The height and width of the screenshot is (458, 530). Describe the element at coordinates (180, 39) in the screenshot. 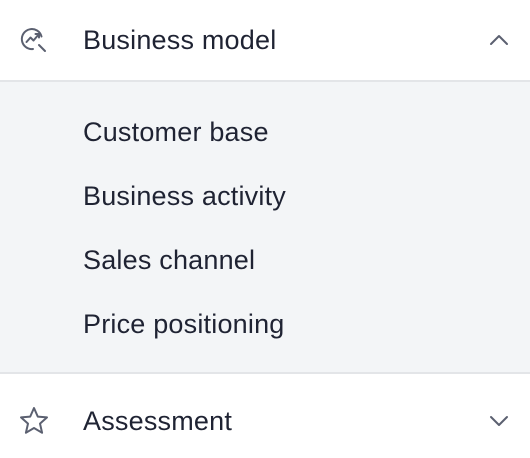

I see `section-label: Business model` at that location.